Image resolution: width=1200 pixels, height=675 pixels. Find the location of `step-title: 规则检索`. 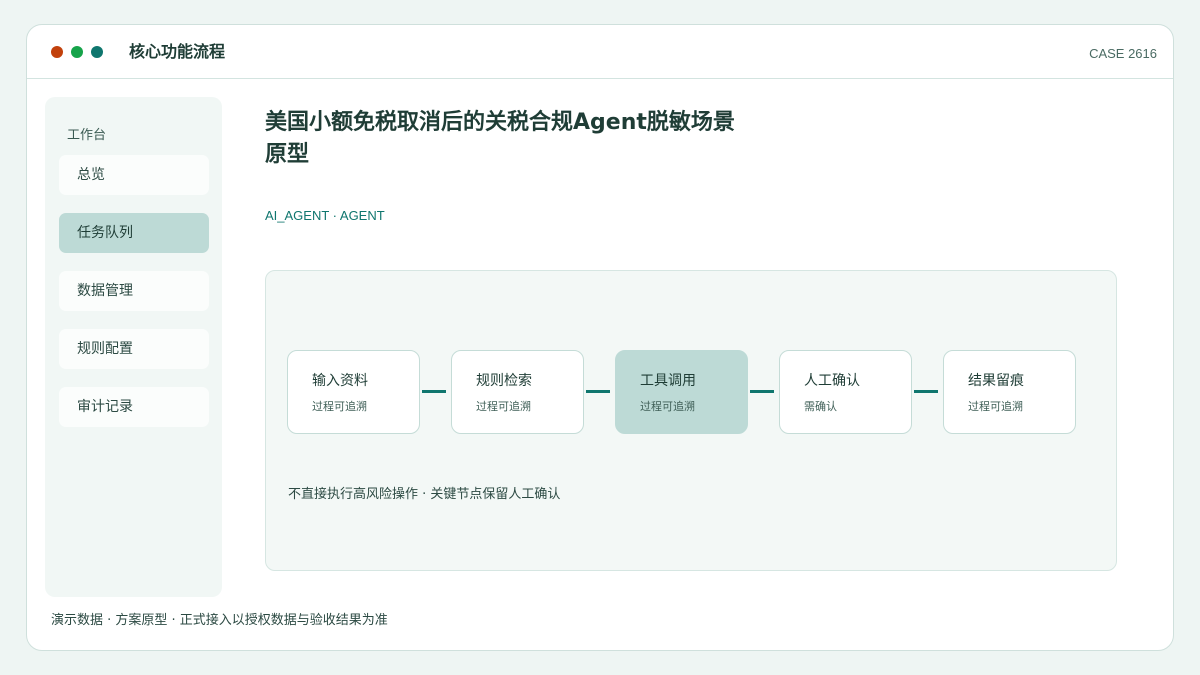

step-title: 规则检索 is located at coordinates (504, 381).